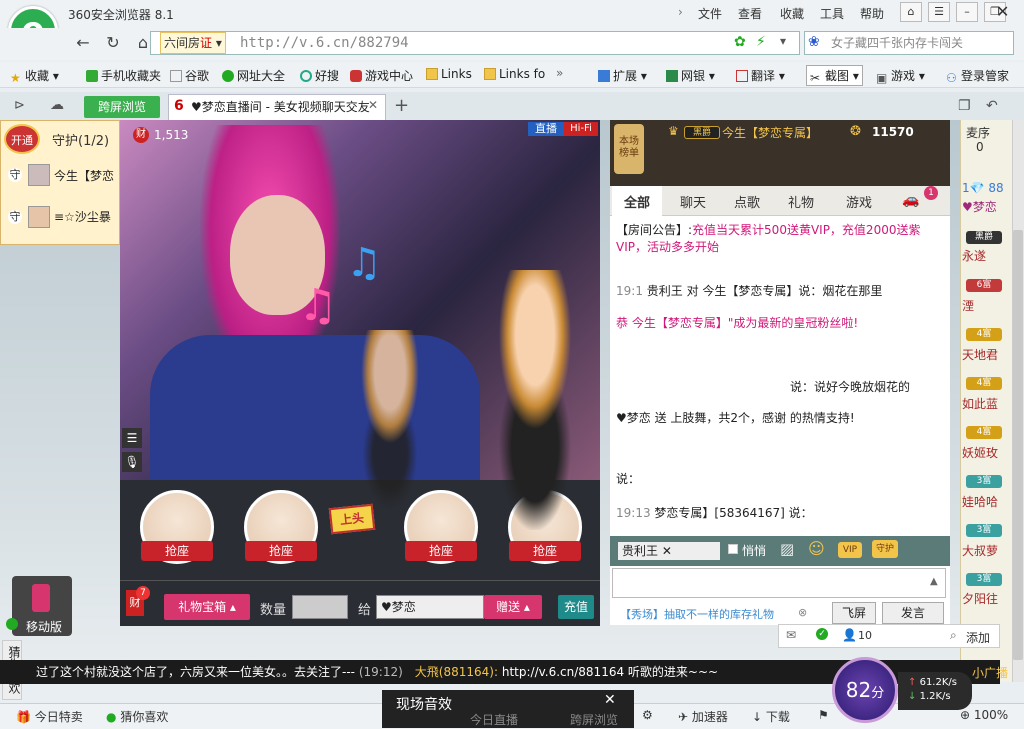 This screenshot has width=1024, height=729. Describe the element at coordinates (771, 716) in the screenshot. I see `download-button: ↓ 下载` at that location.